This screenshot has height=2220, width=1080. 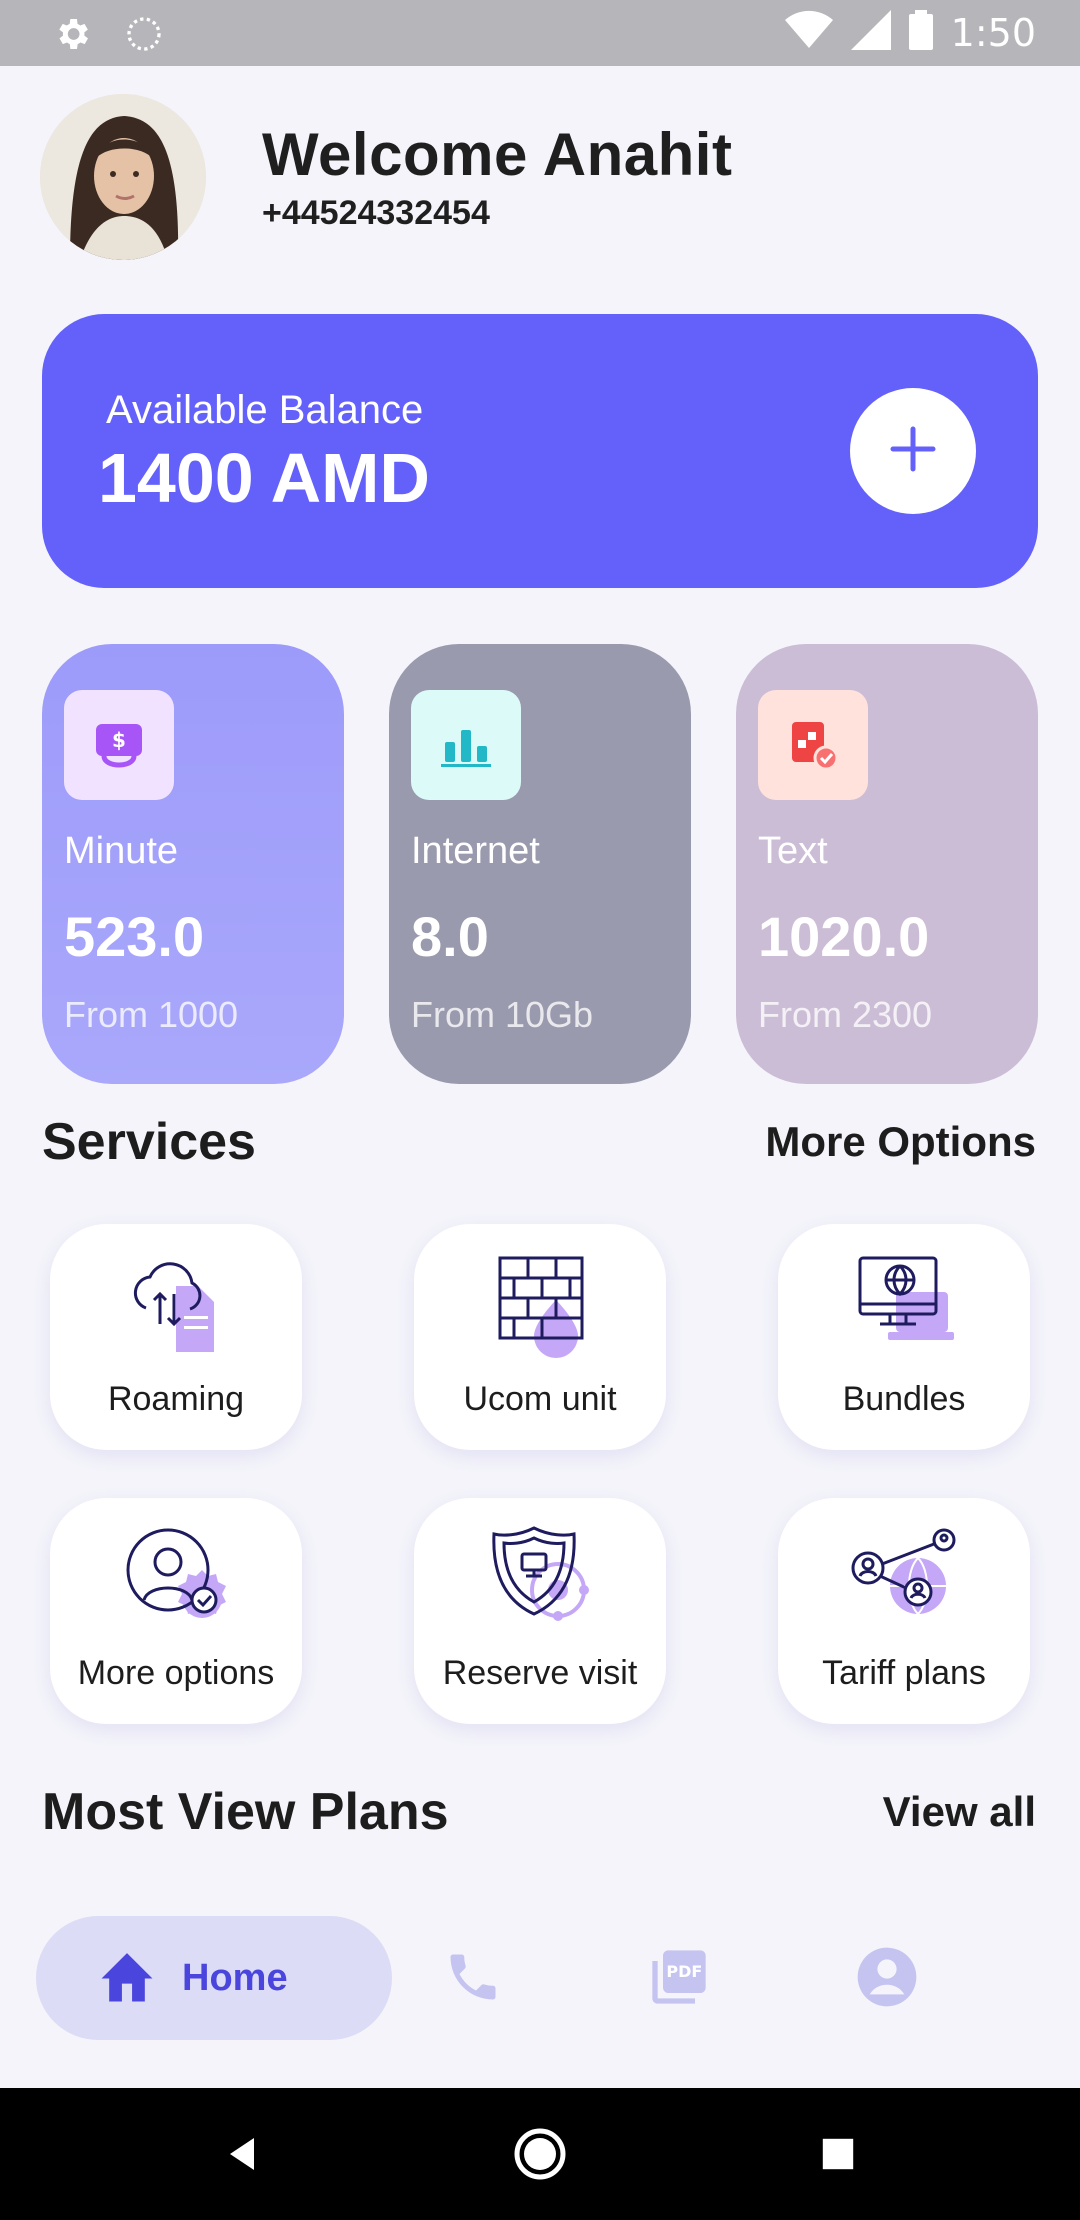 I want to click on circle-spinner-icon, so click(x=144, y=36).